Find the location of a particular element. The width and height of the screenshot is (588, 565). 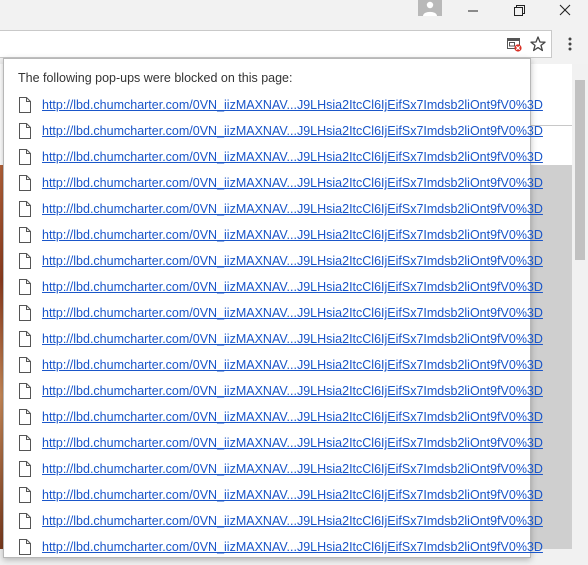

restore-icon is located at coordinates (519, 10).